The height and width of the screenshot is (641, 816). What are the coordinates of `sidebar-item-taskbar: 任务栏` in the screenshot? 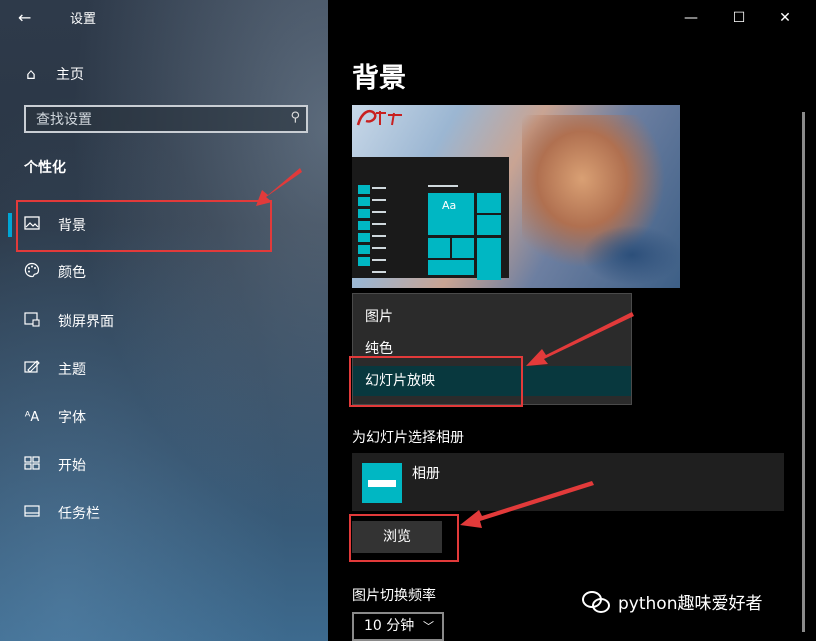 It's located at (164, 513).